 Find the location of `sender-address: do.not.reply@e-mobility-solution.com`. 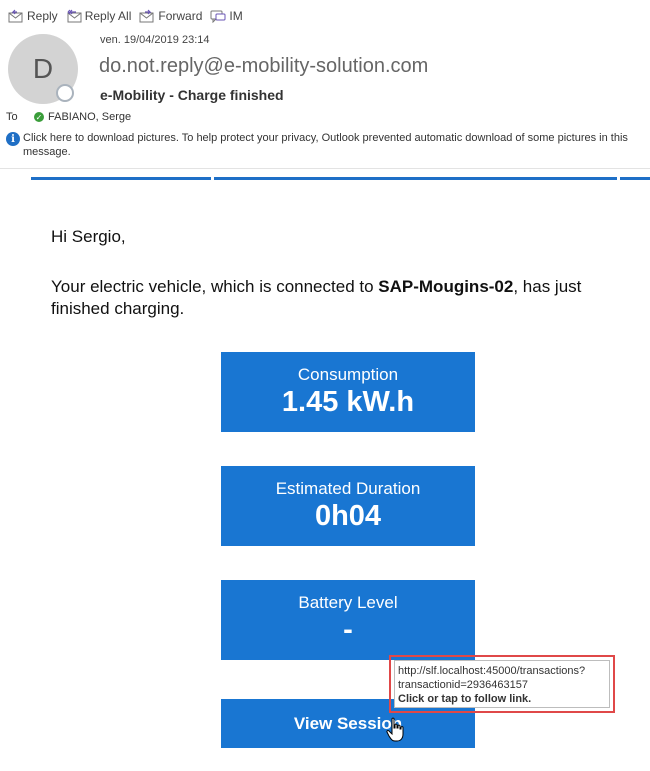

sender-address: do.not.reply@e-mobility-solution.com is located at coordinates (263, 66).